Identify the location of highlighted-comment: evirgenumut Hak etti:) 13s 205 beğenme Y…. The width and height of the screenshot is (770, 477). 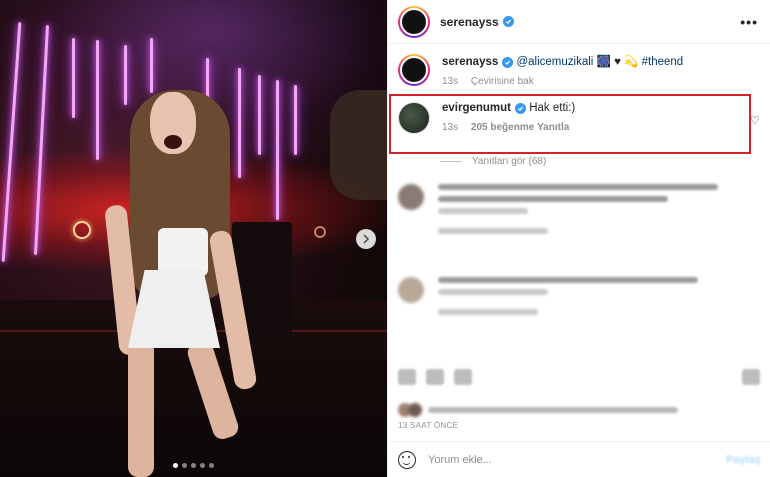
(486, 118).